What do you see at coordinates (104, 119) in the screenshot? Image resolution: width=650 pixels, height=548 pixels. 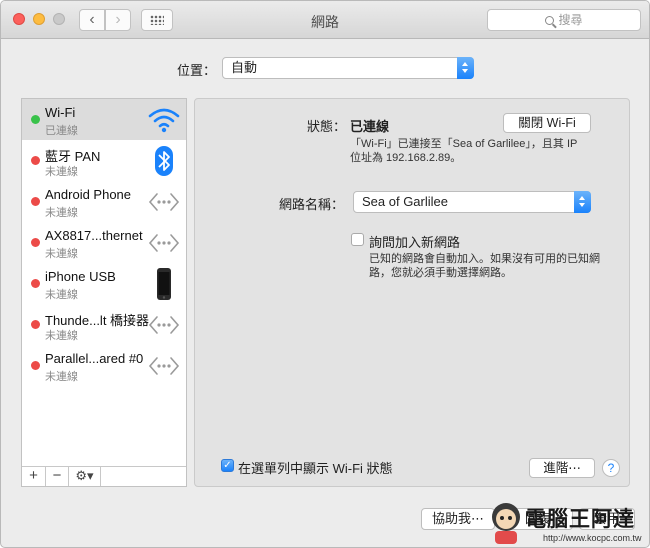 I see `service-item: Wi-Fi 已連線` at bounding box center [104, 119].